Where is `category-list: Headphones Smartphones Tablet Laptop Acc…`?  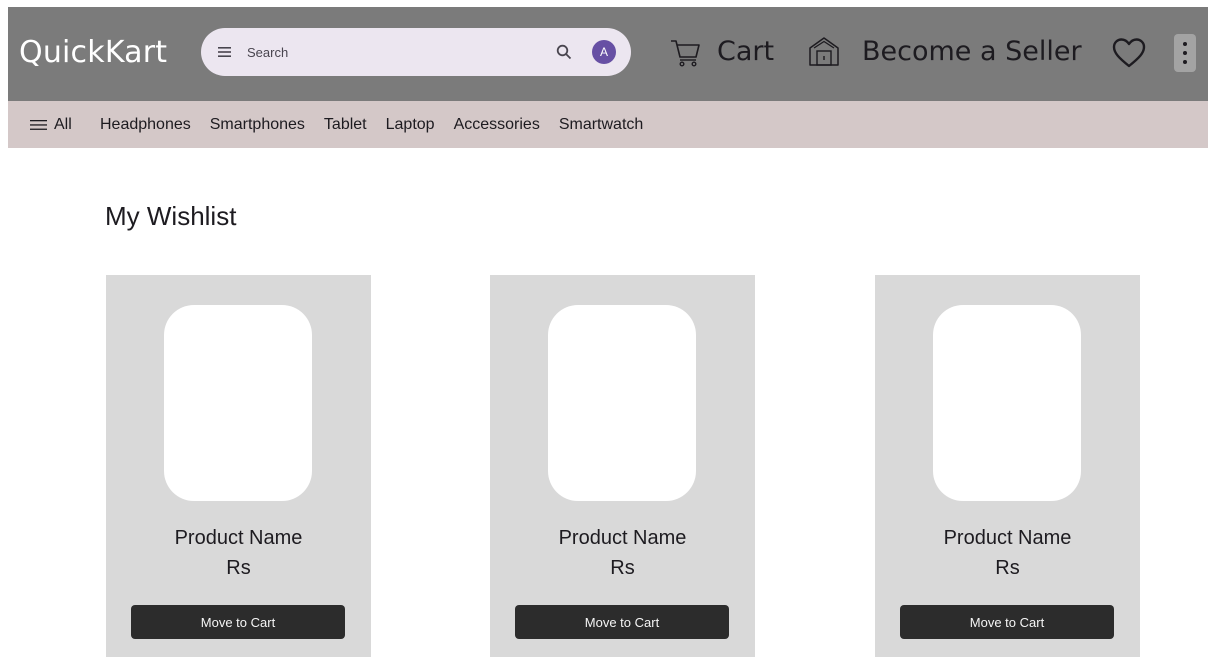 category-list: Headphones Smartphones Tablet Laptop Acc… is located at coordinates (381, 125).